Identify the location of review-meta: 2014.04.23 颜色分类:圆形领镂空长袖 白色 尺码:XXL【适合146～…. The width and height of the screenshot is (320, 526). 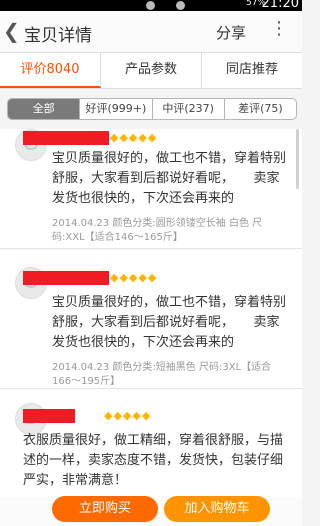
(157, 230).